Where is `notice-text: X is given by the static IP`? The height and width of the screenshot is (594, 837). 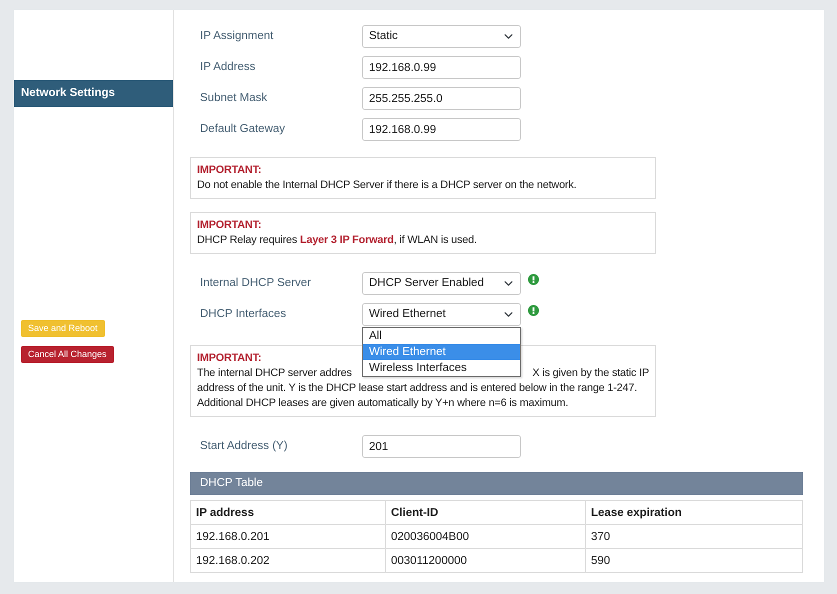 notice-text: X is given by the static IP is located at coordinates (590, 373).